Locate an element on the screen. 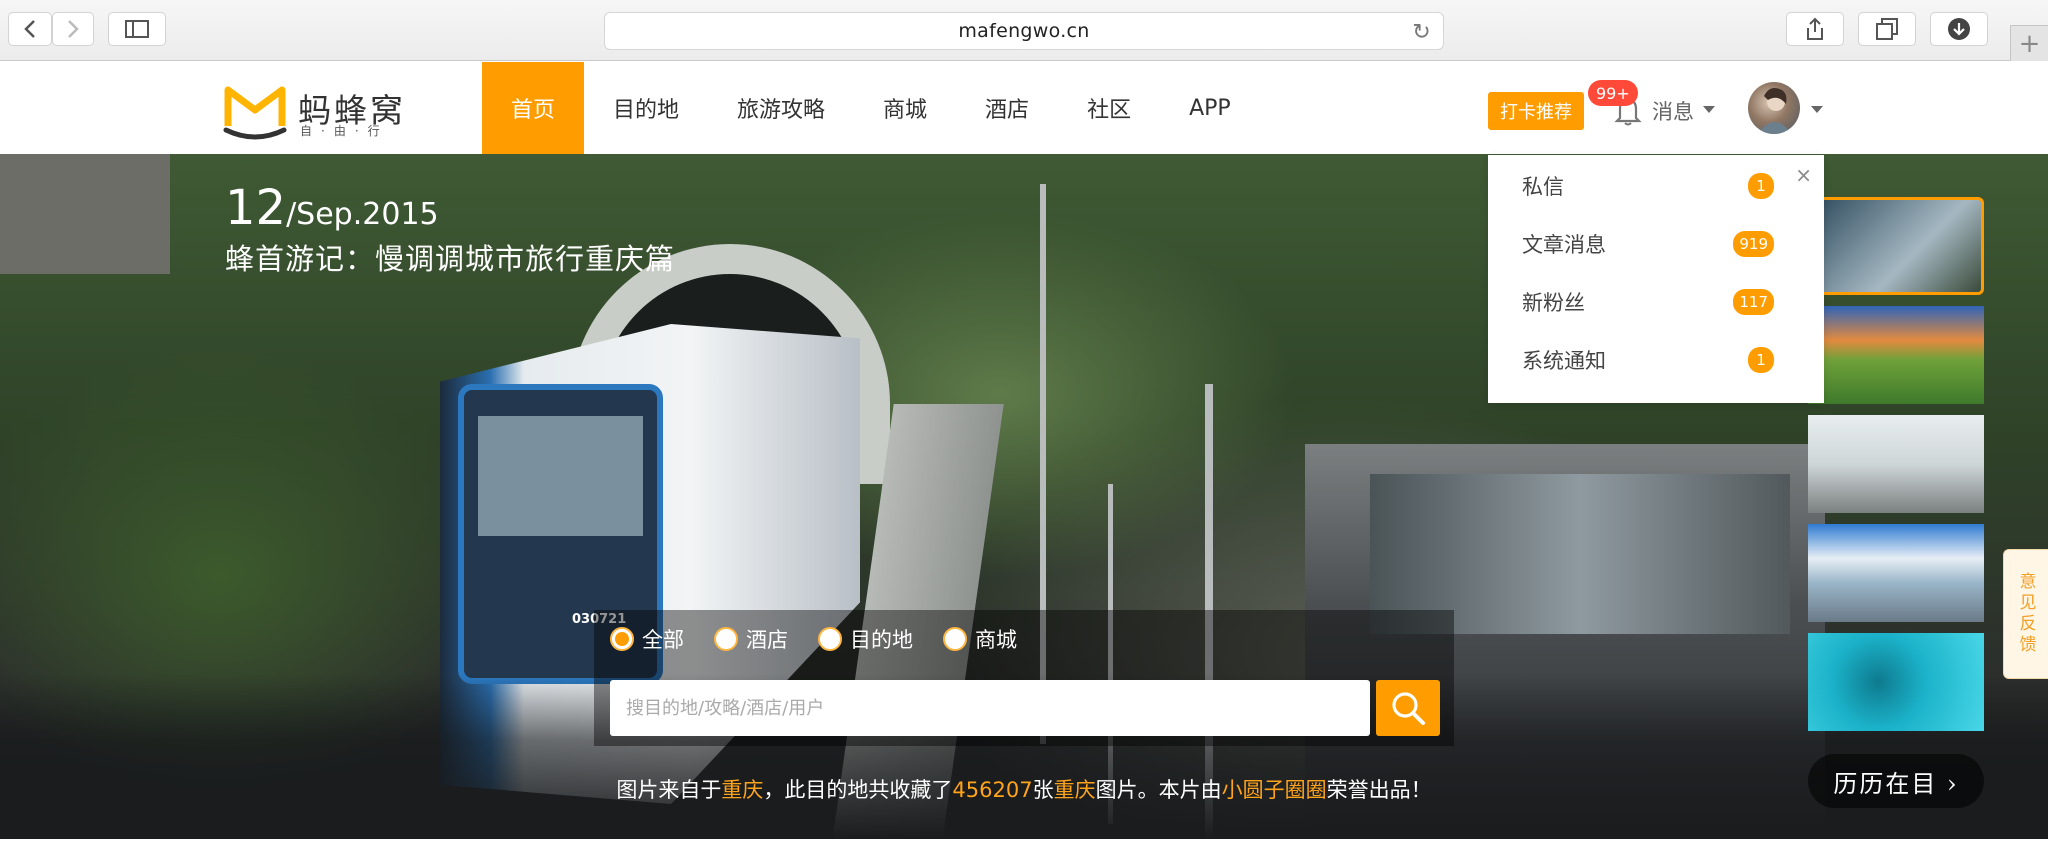 The image size is (2048, 859). dropdown-item-system-notice: 系统通知 1 is located at coordinates (1648, 360).